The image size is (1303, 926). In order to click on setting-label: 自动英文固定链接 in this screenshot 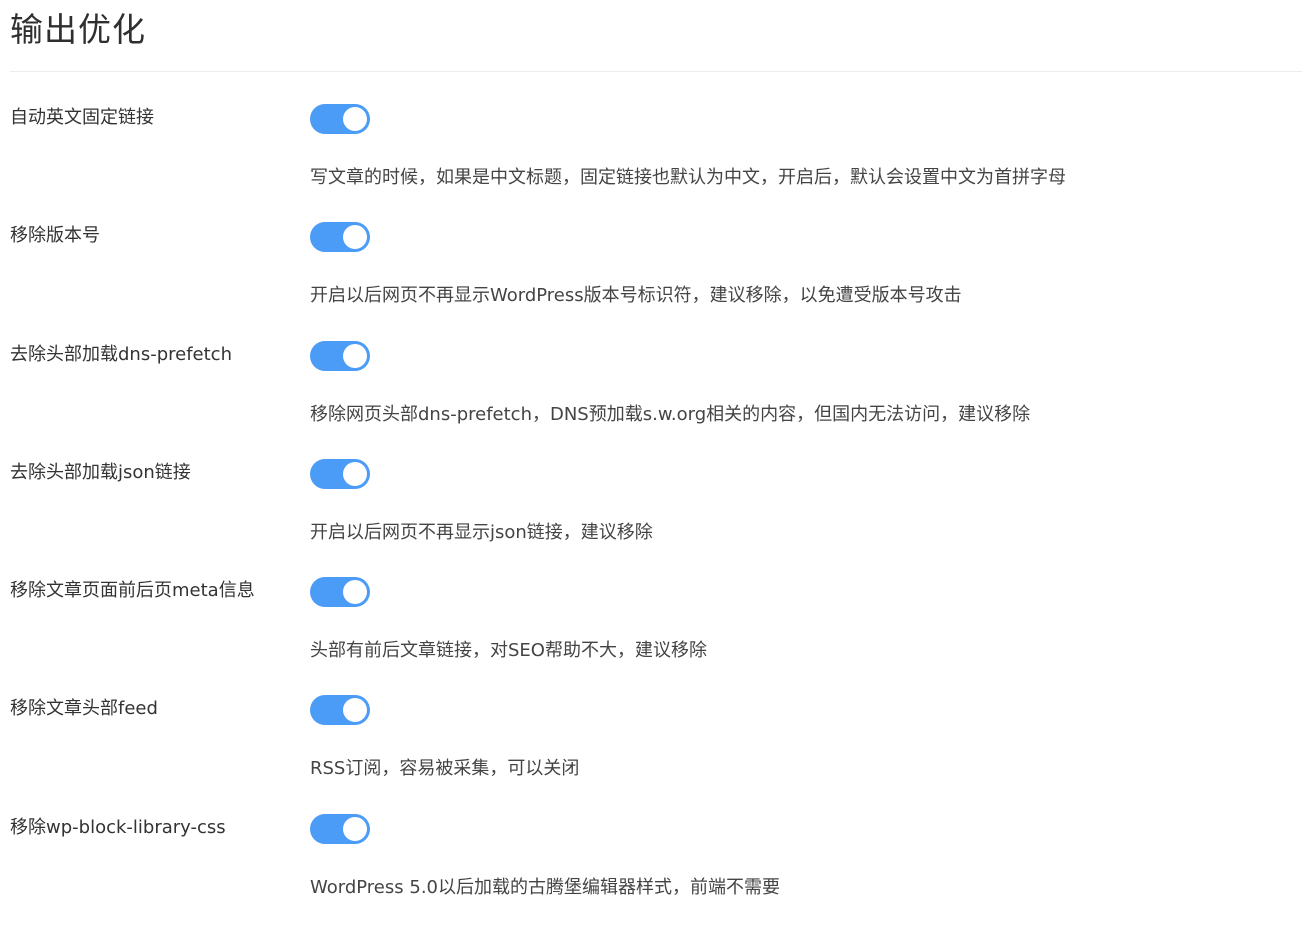, I will do `click(82, 117)`.